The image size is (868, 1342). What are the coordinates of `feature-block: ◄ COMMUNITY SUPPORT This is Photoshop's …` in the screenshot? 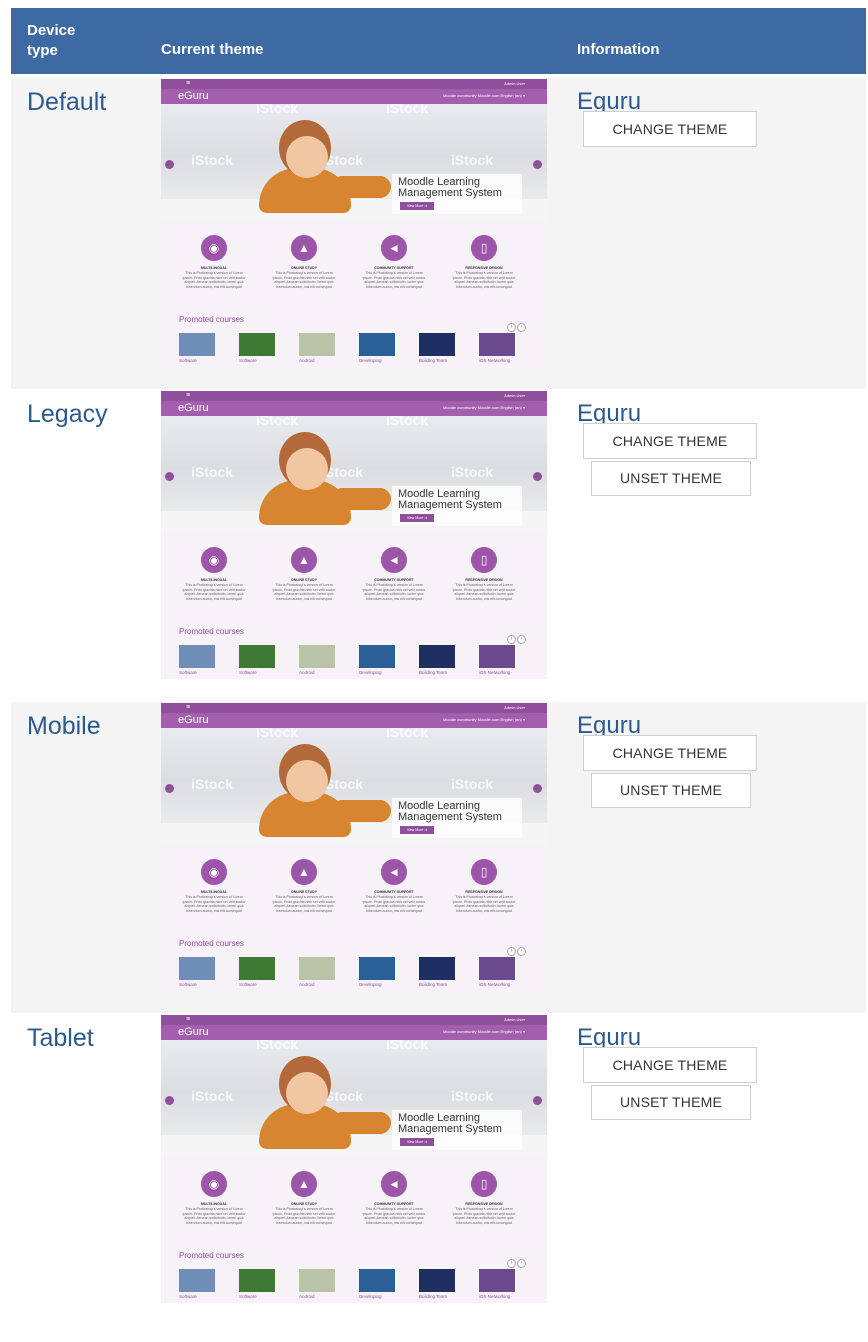 It's located at (394, 574).